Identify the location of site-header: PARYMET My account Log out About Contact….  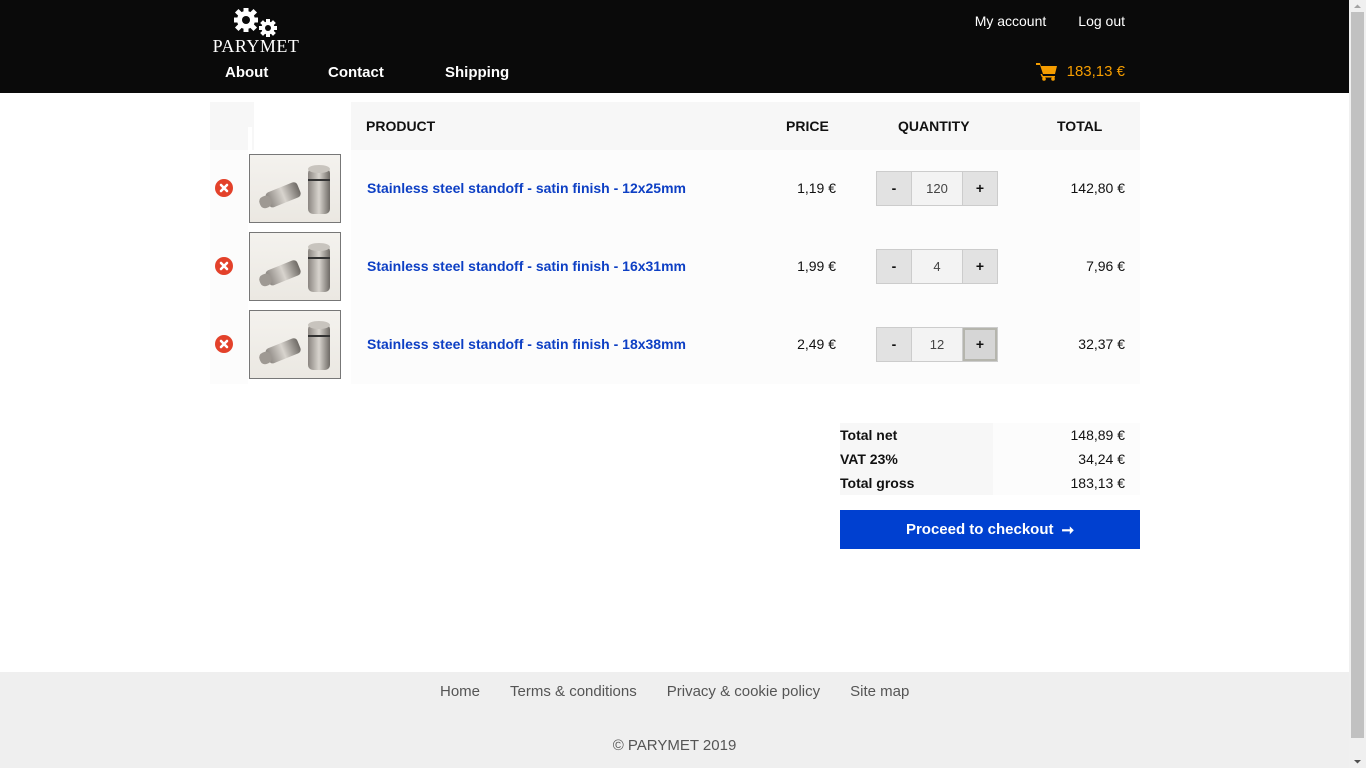
(674, 46).